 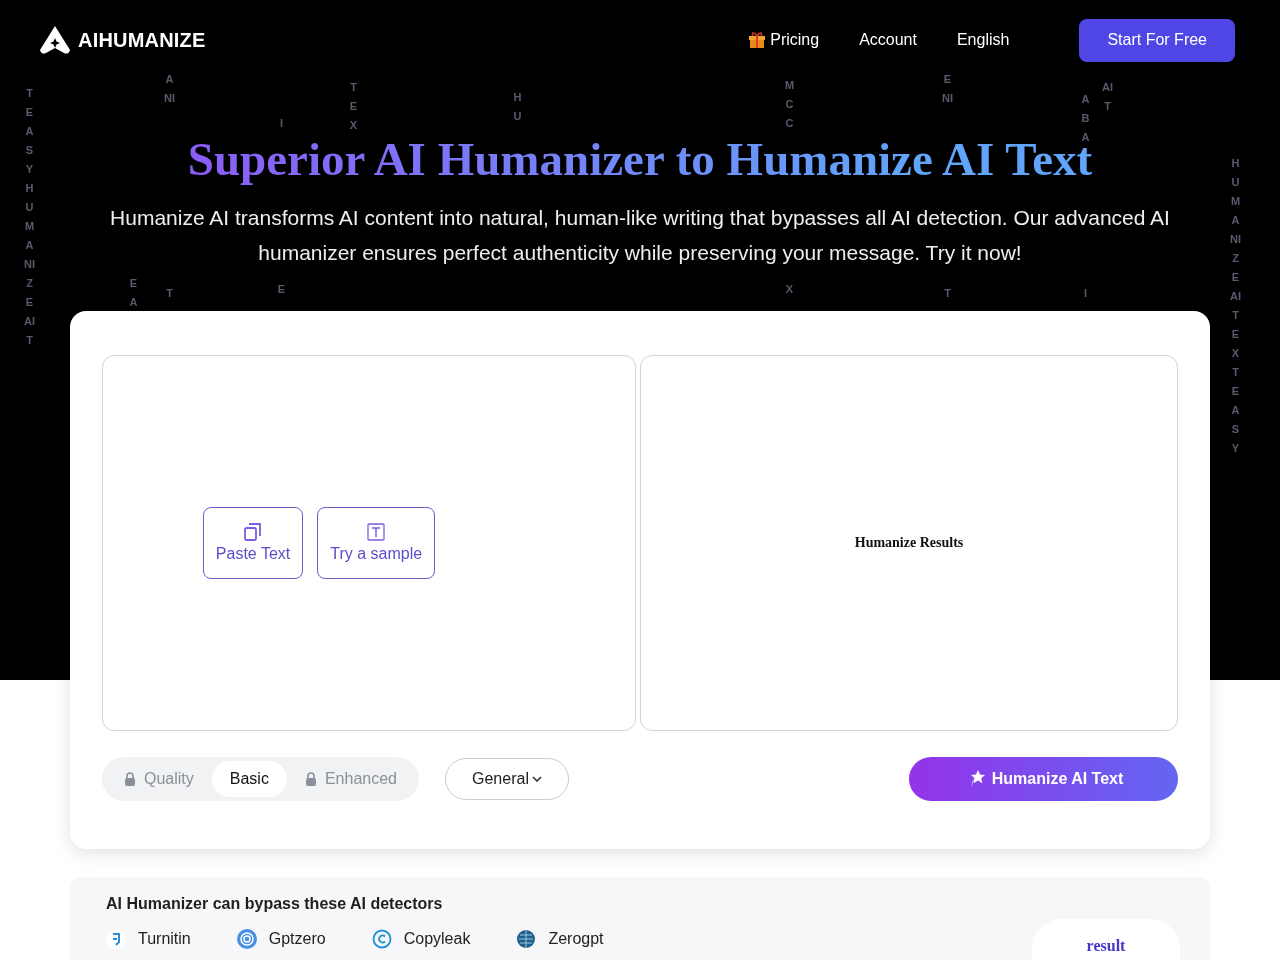 I want to click on nav-link: English, so click(x=983, y=40).